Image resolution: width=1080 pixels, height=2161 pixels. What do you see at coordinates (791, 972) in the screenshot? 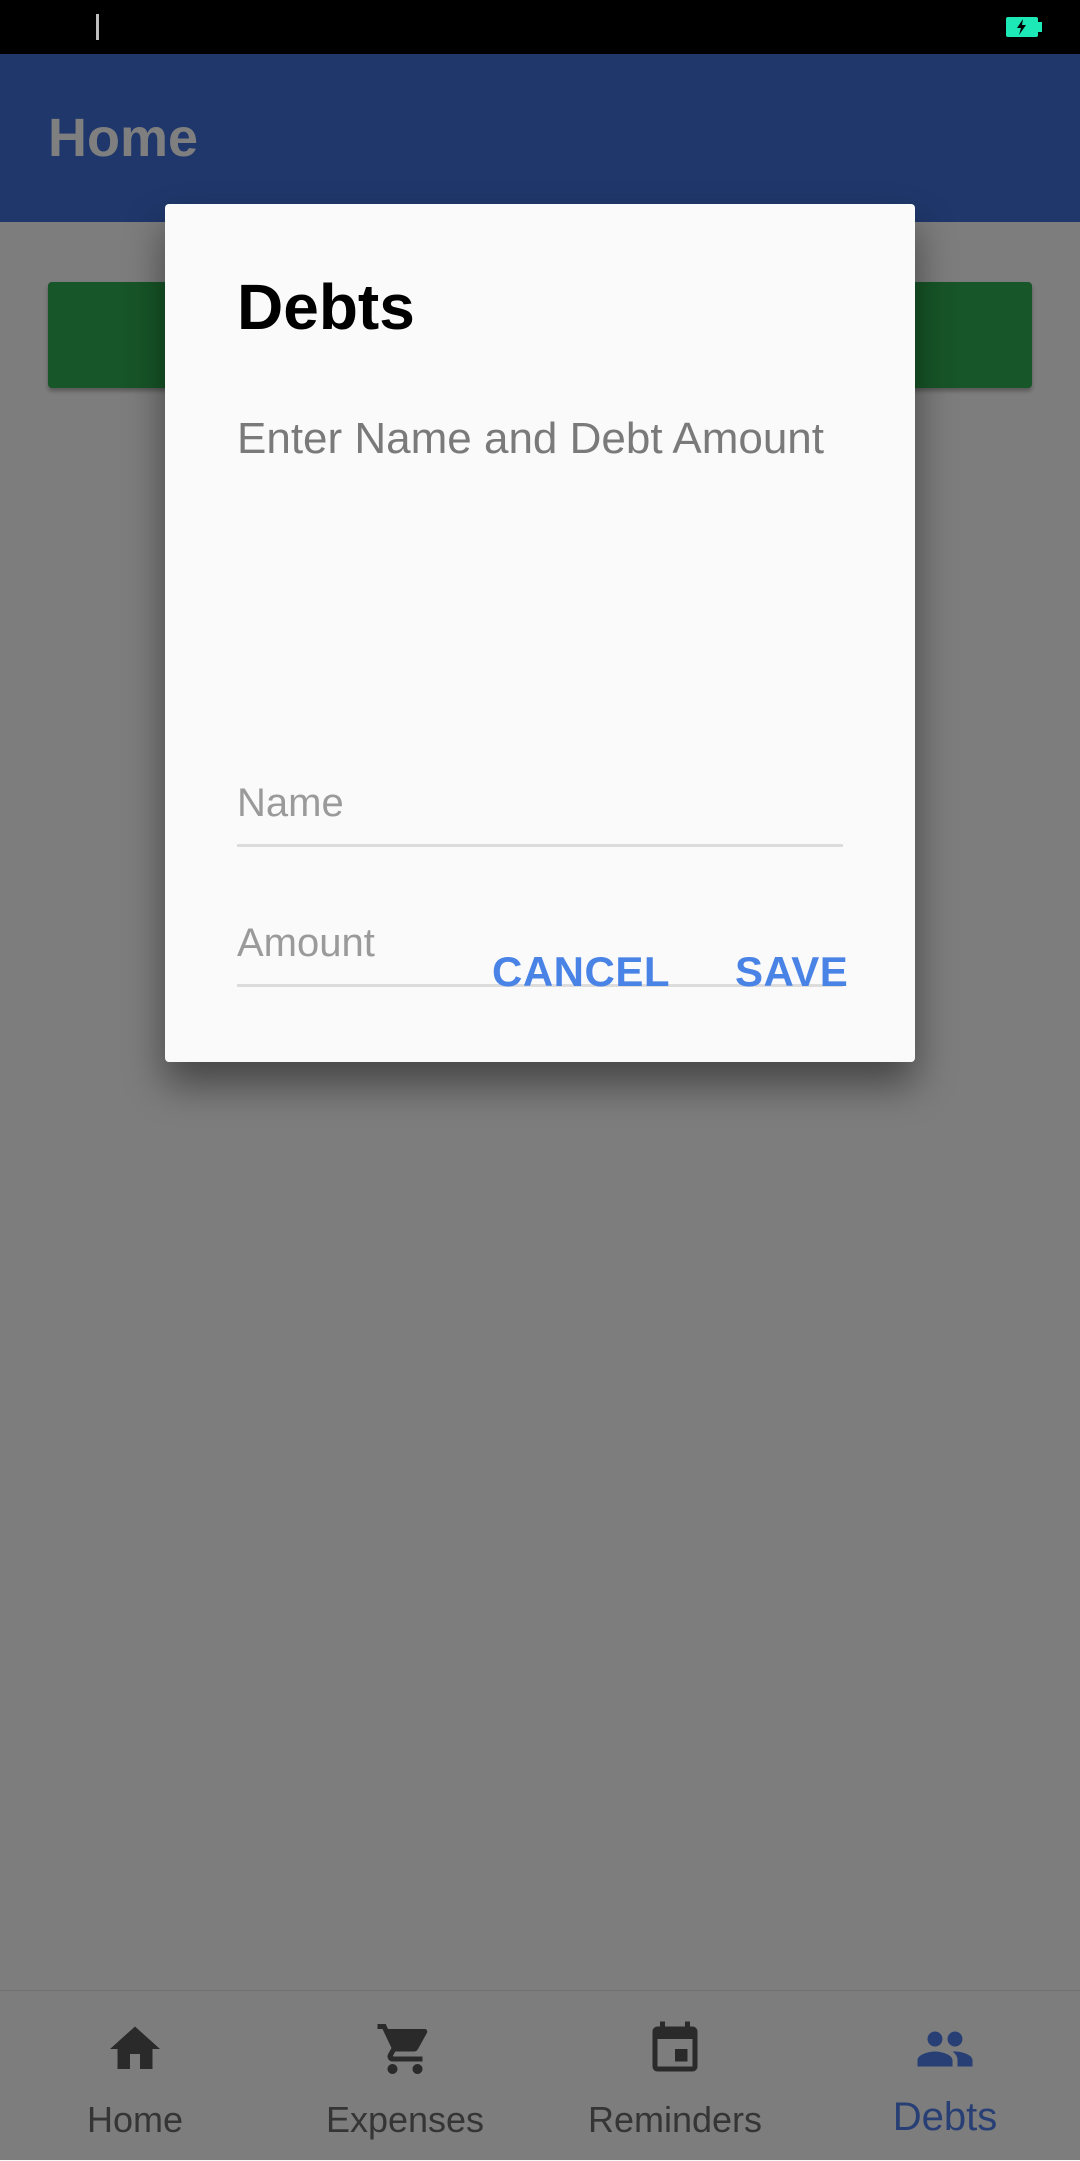
I see `save-button: SAVE` at bounding box center [791, 972].